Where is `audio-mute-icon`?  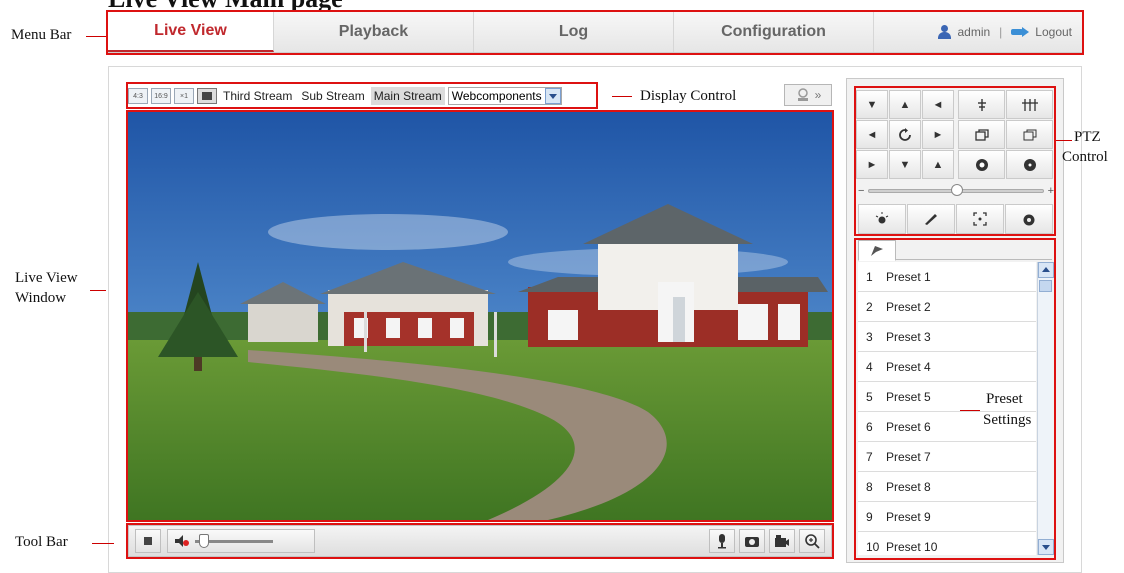
audio-mute-icon is located at coordinates (182, 541).